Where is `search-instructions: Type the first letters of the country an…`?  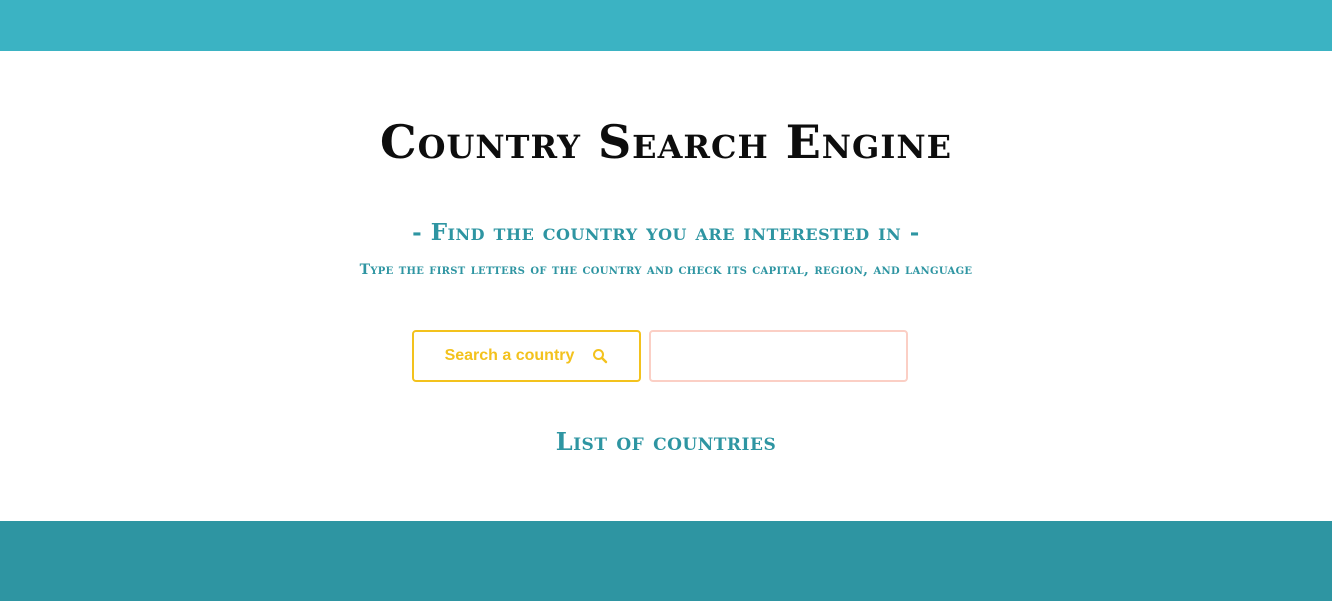
search-instructions: Type the first letters of the country an… is located at coordinates (666, 270).